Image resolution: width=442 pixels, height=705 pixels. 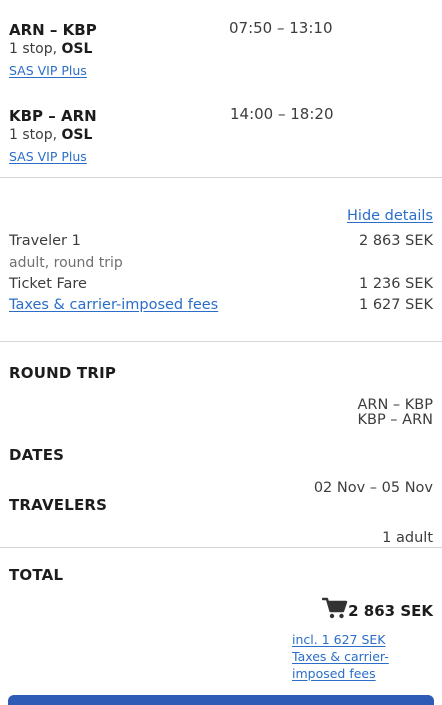 I want to click on shopping-cart-icon, so click(x=334, y=608).